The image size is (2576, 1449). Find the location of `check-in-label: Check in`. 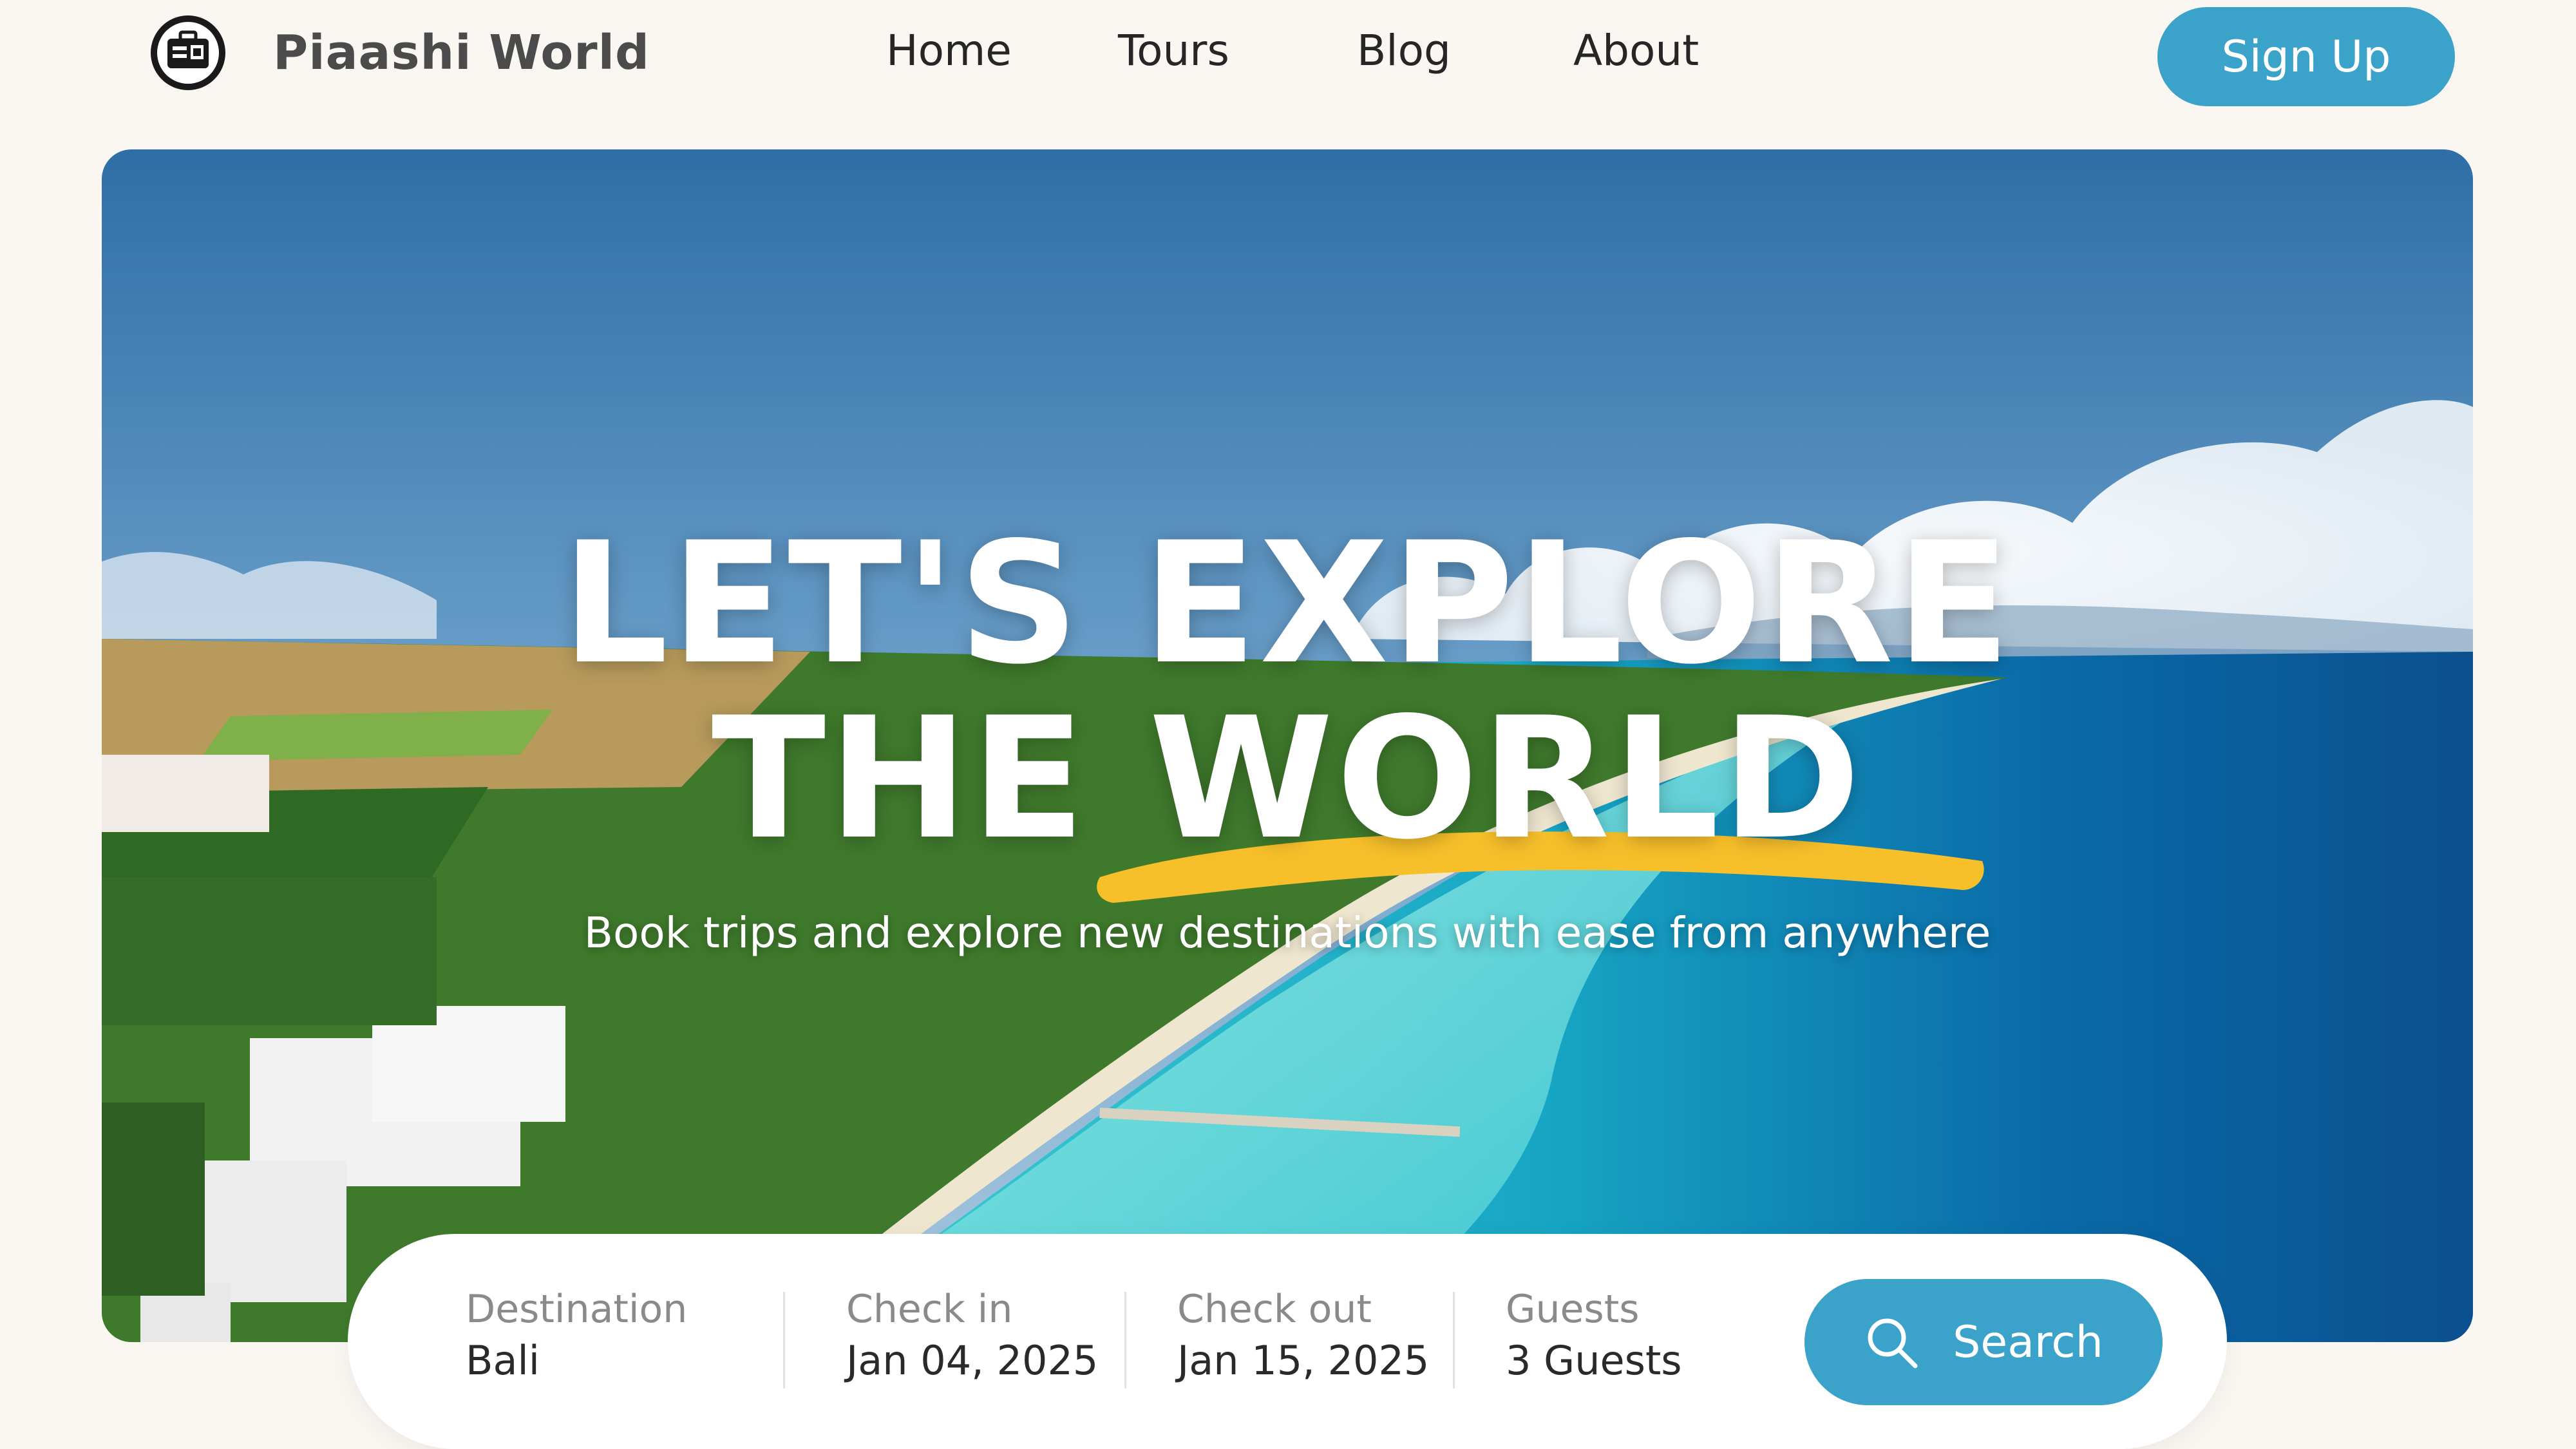

check-in-label: Check in is located at coordinates (930, 1309).